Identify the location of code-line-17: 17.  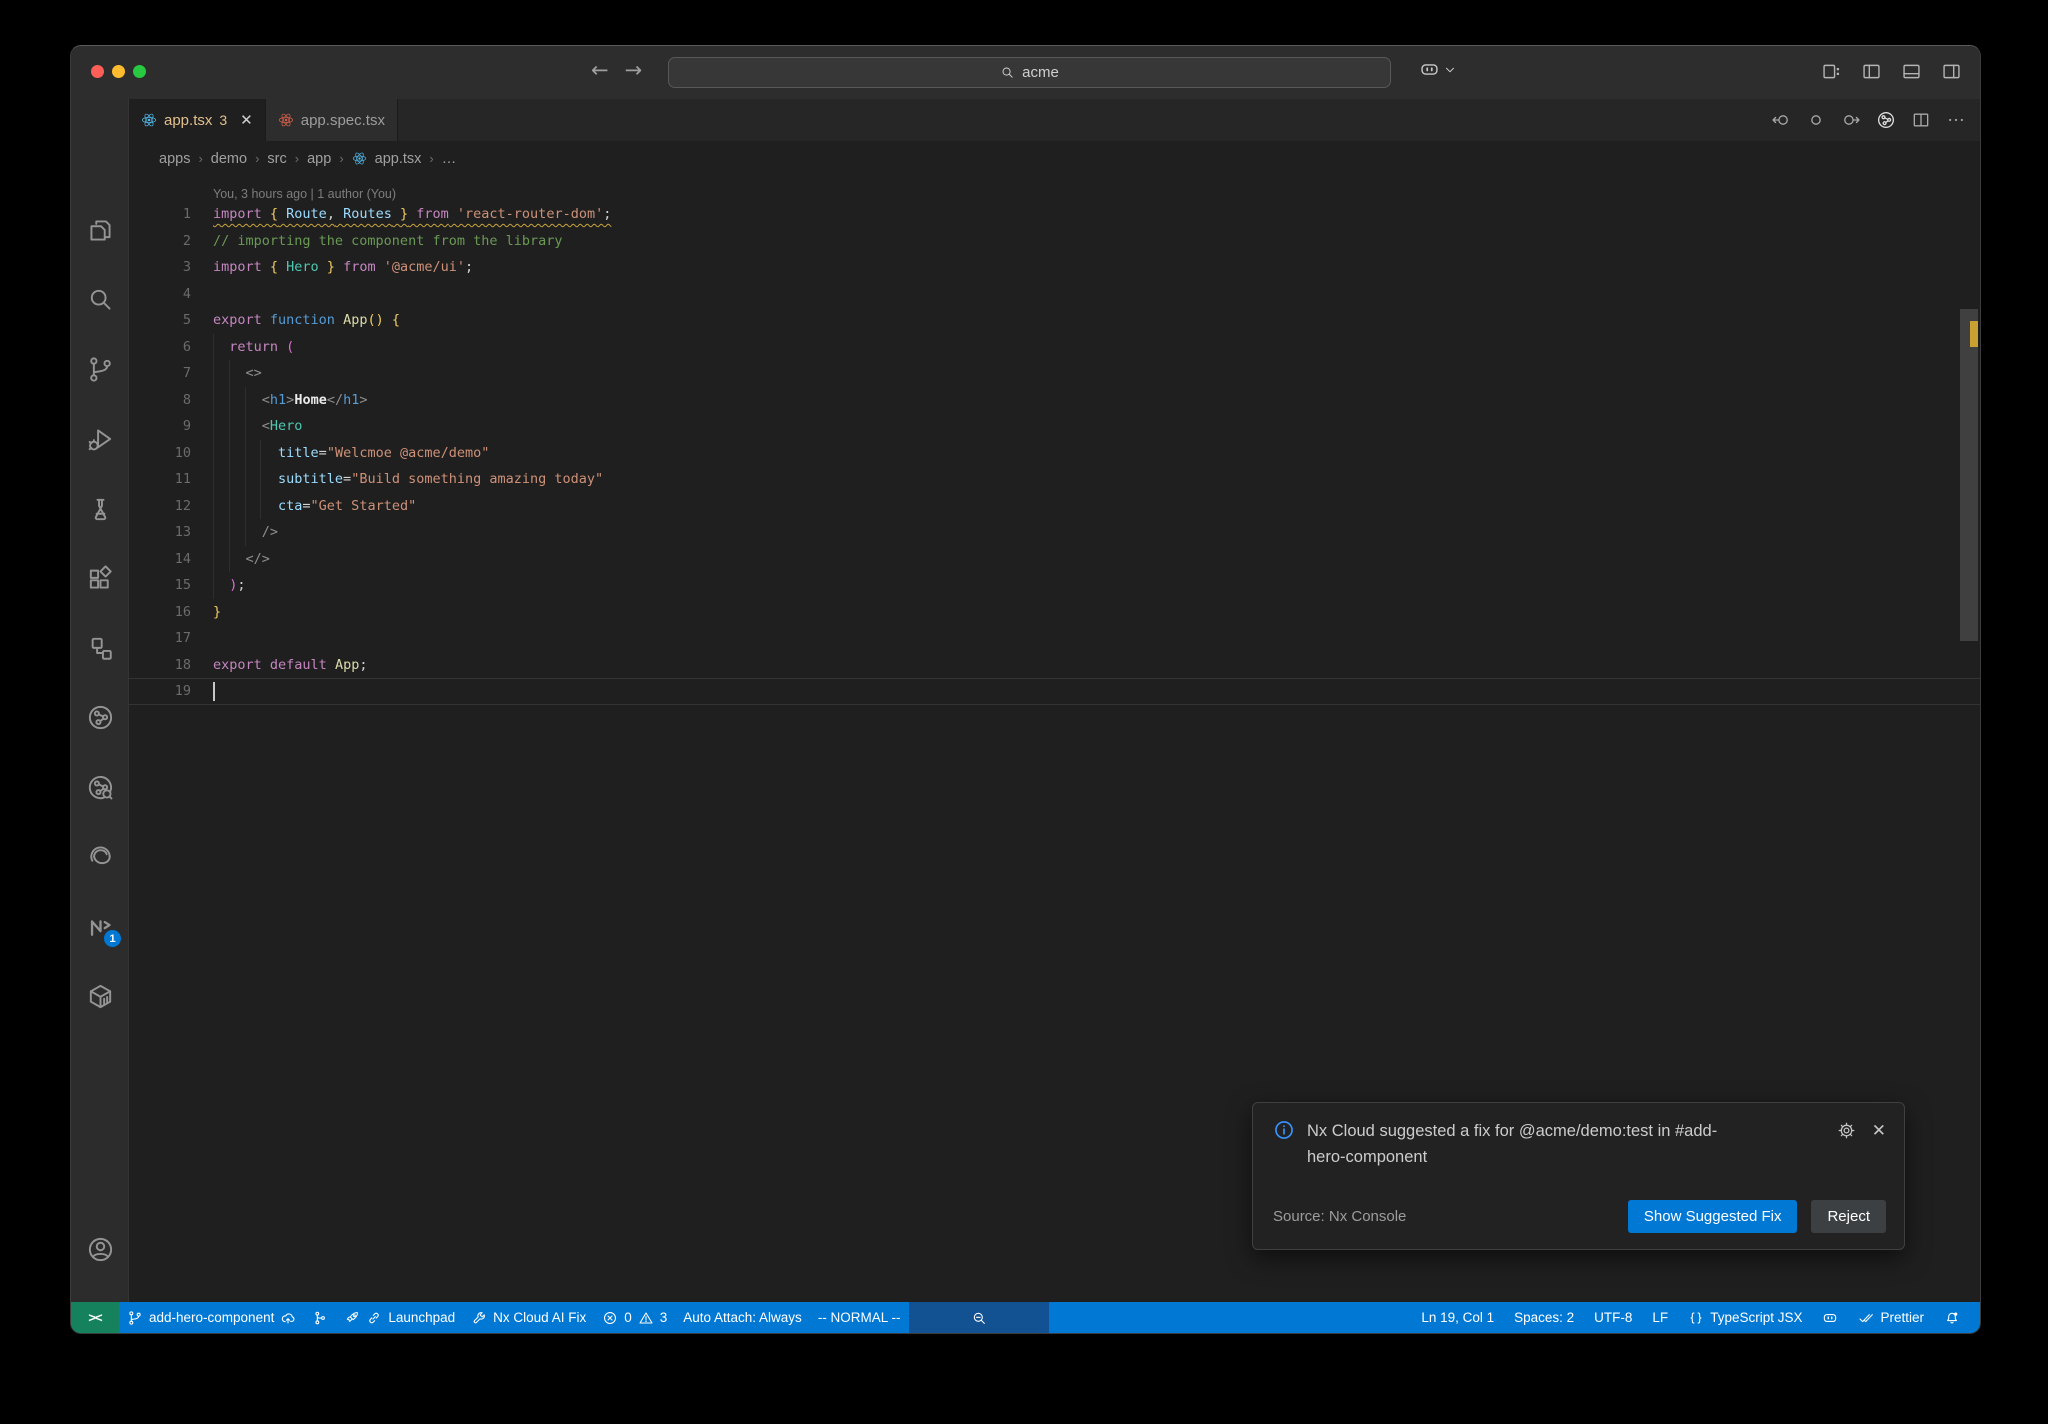
(1054, 638).